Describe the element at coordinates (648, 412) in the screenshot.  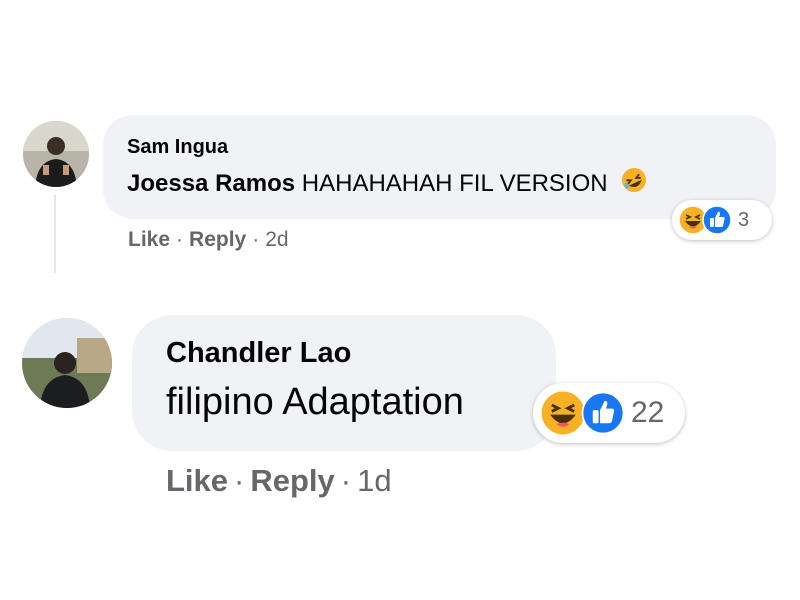
I see `reaction-count: 22` at that location.